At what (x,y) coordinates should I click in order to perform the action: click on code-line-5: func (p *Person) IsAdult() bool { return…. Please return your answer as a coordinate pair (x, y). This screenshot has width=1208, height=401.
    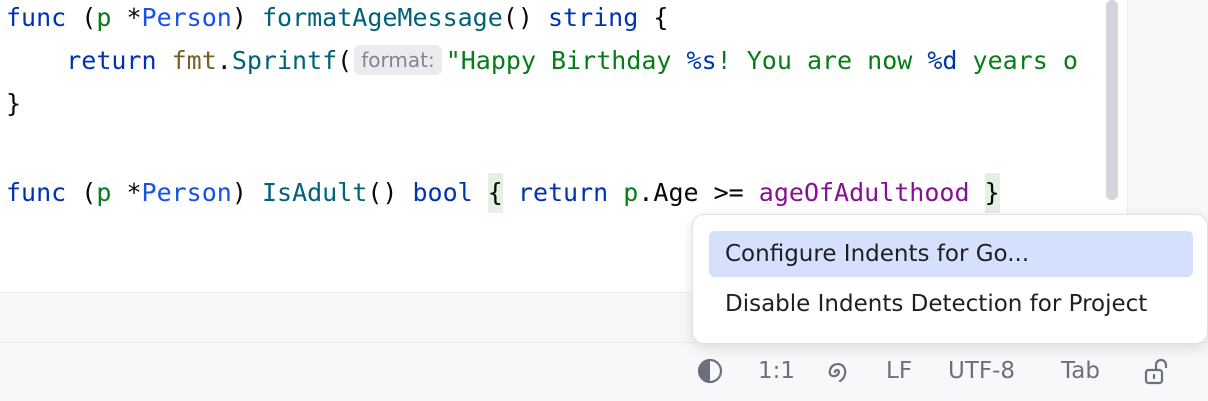
    Looking at the image, I should click on (503, 193).